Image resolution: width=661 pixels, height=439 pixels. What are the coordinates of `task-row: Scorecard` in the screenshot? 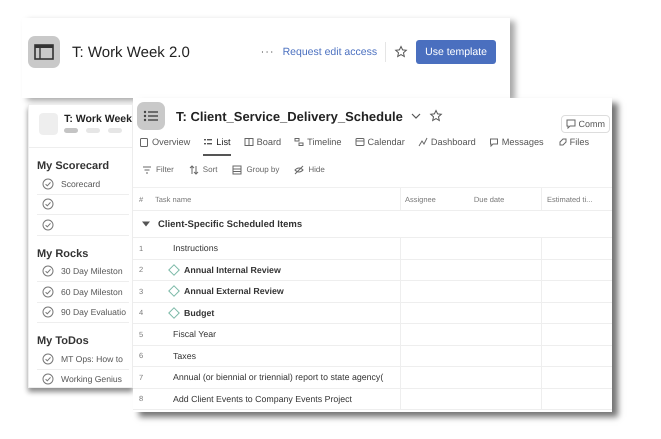 It's located at (83, 184).